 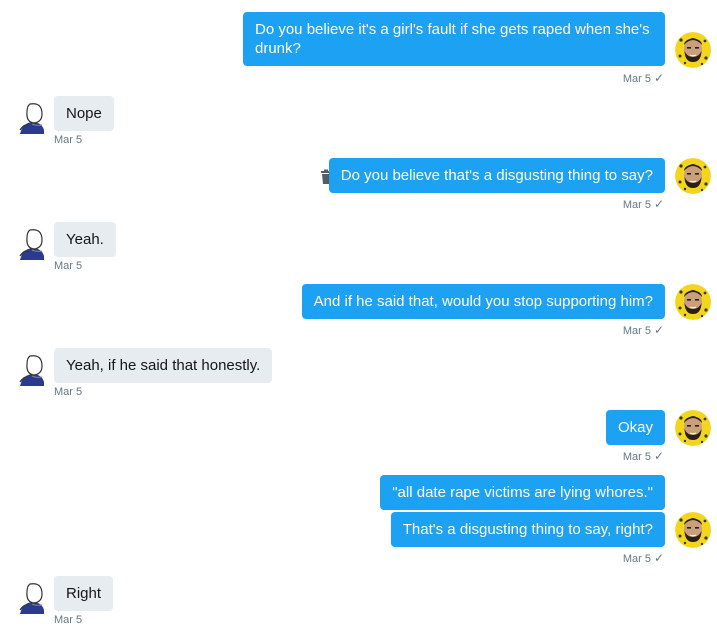 I want to click on received-message-bubble: Nope, so click(x=84, y=113).